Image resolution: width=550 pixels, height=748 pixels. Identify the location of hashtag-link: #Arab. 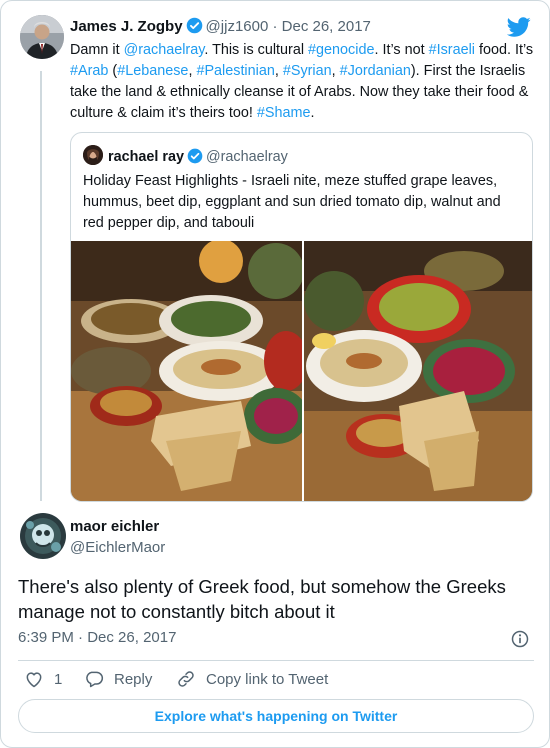
(89, 71).